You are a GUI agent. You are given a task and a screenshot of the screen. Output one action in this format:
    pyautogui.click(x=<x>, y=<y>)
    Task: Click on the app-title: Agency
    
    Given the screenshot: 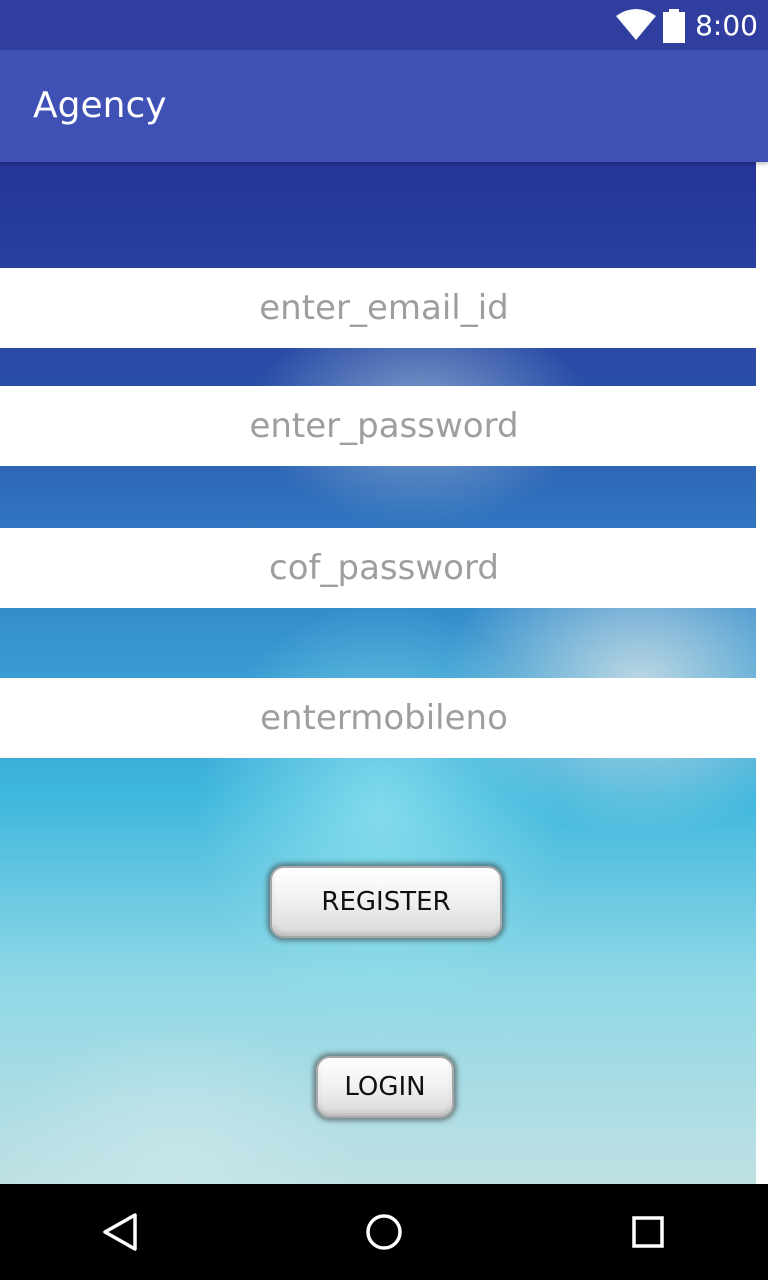 What is the action you would take?
    pyautogui.click(x=100, y=105)
    